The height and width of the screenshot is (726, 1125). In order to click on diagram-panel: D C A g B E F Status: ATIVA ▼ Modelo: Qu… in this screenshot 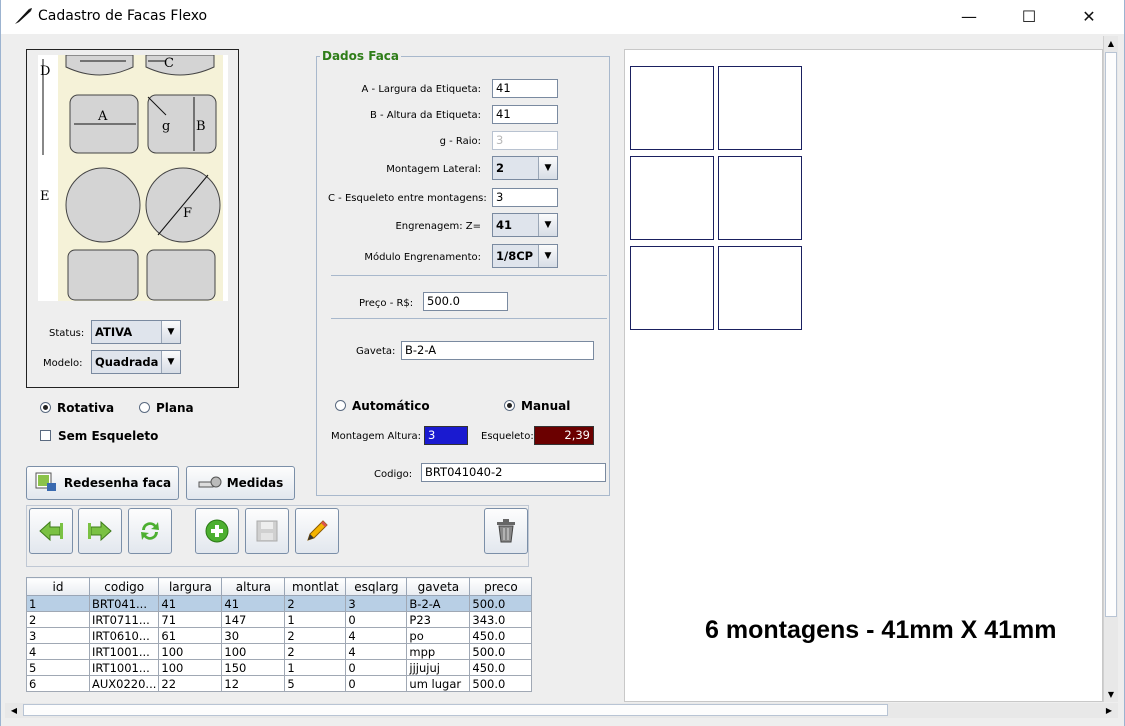, I will do `click(132, 218)`.